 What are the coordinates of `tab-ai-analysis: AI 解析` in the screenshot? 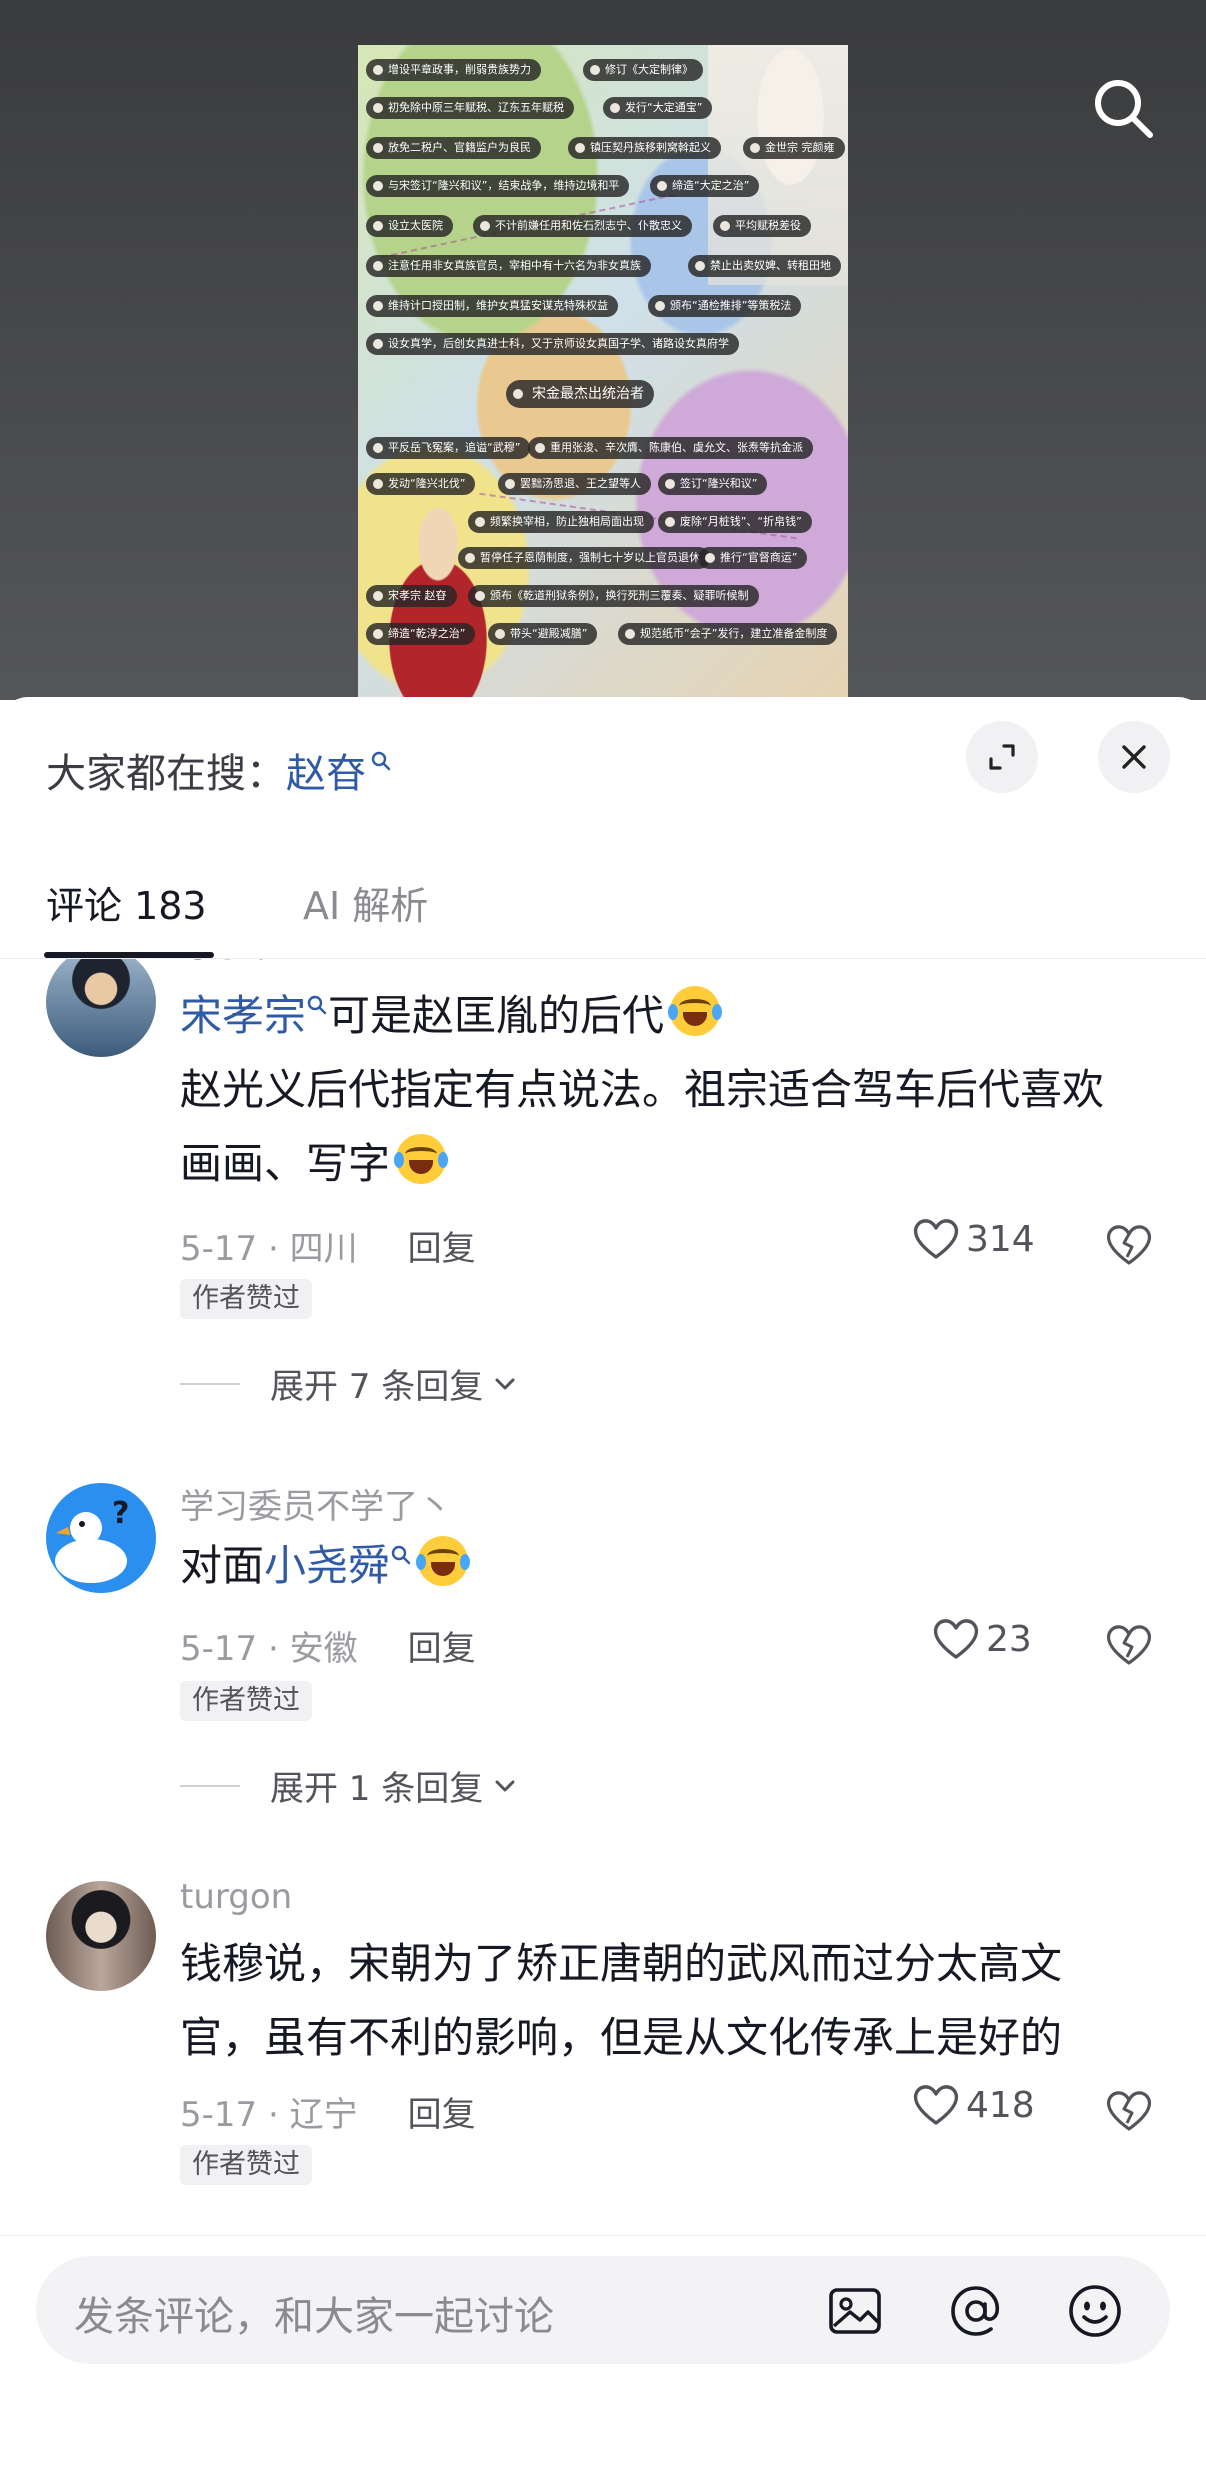 It's located at (365, 902).